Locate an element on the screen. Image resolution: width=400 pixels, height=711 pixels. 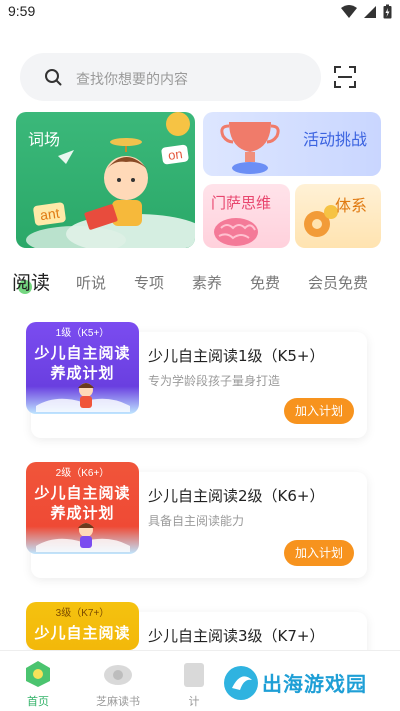
plan-icon is located at coordinates (194, 675).